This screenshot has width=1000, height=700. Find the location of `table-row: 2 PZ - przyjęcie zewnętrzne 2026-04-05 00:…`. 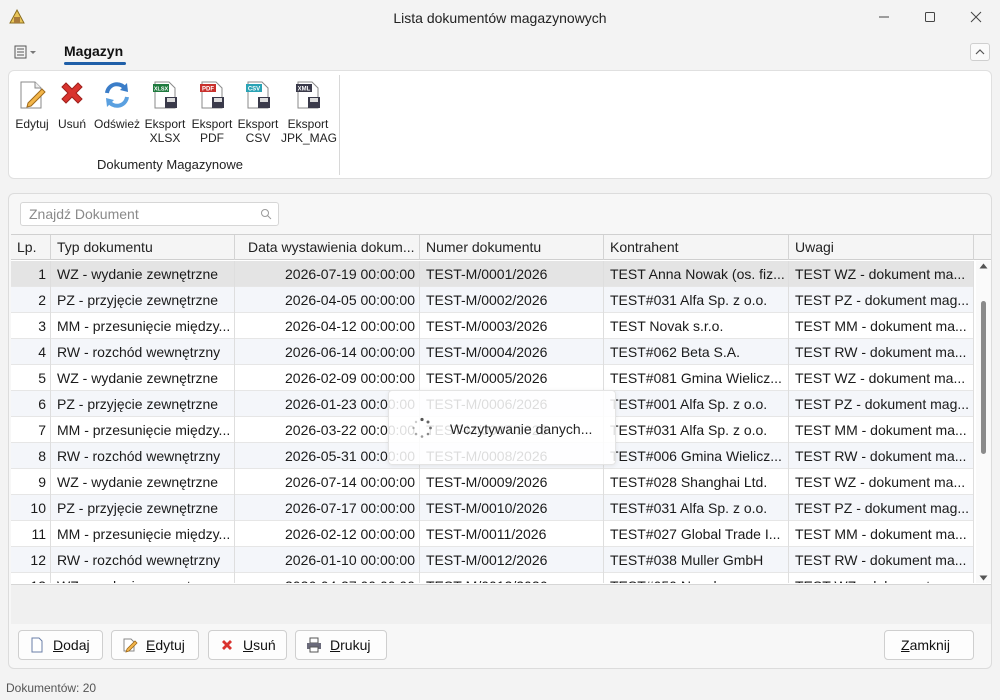

table-row: 2 PZ - przyjęcie zewnętrzne 2026-04-05 00:… is located at coordinates (492, 300).